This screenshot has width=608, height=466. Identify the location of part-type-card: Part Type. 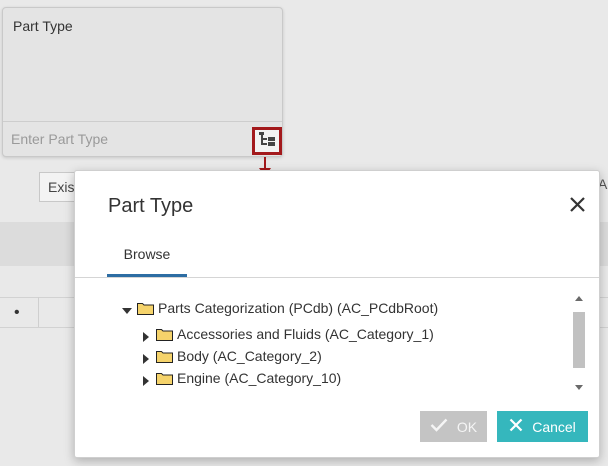
(142, 82).